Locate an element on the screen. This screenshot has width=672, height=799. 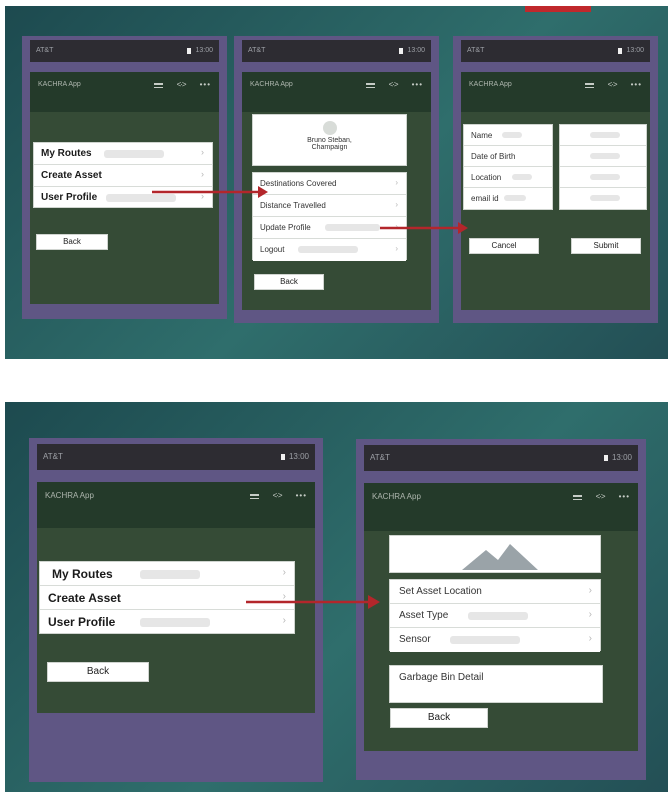
menu-item-user-profile: User Profile › is located at coordinates (167, 622).